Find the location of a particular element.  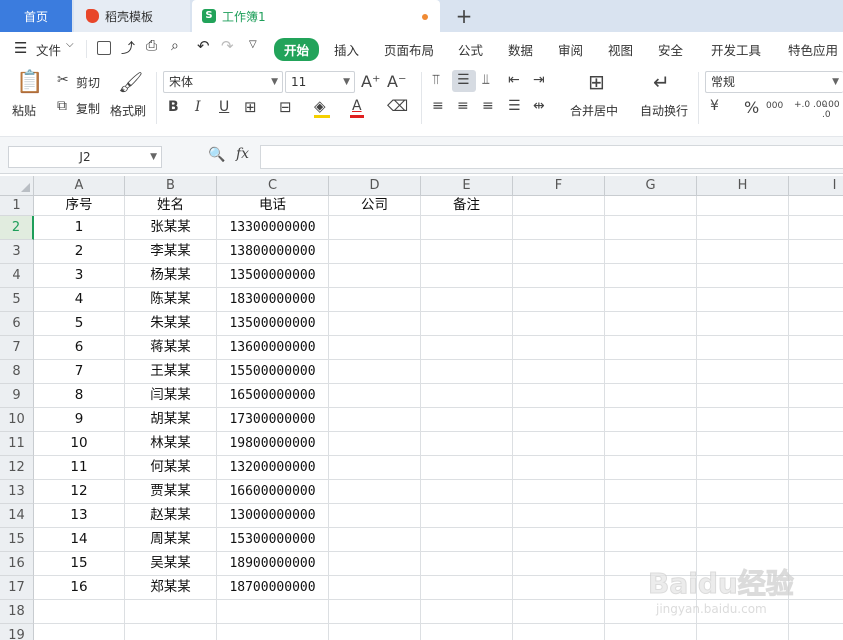

borders-icon: ⊞ is located at coordinates (250, 107).